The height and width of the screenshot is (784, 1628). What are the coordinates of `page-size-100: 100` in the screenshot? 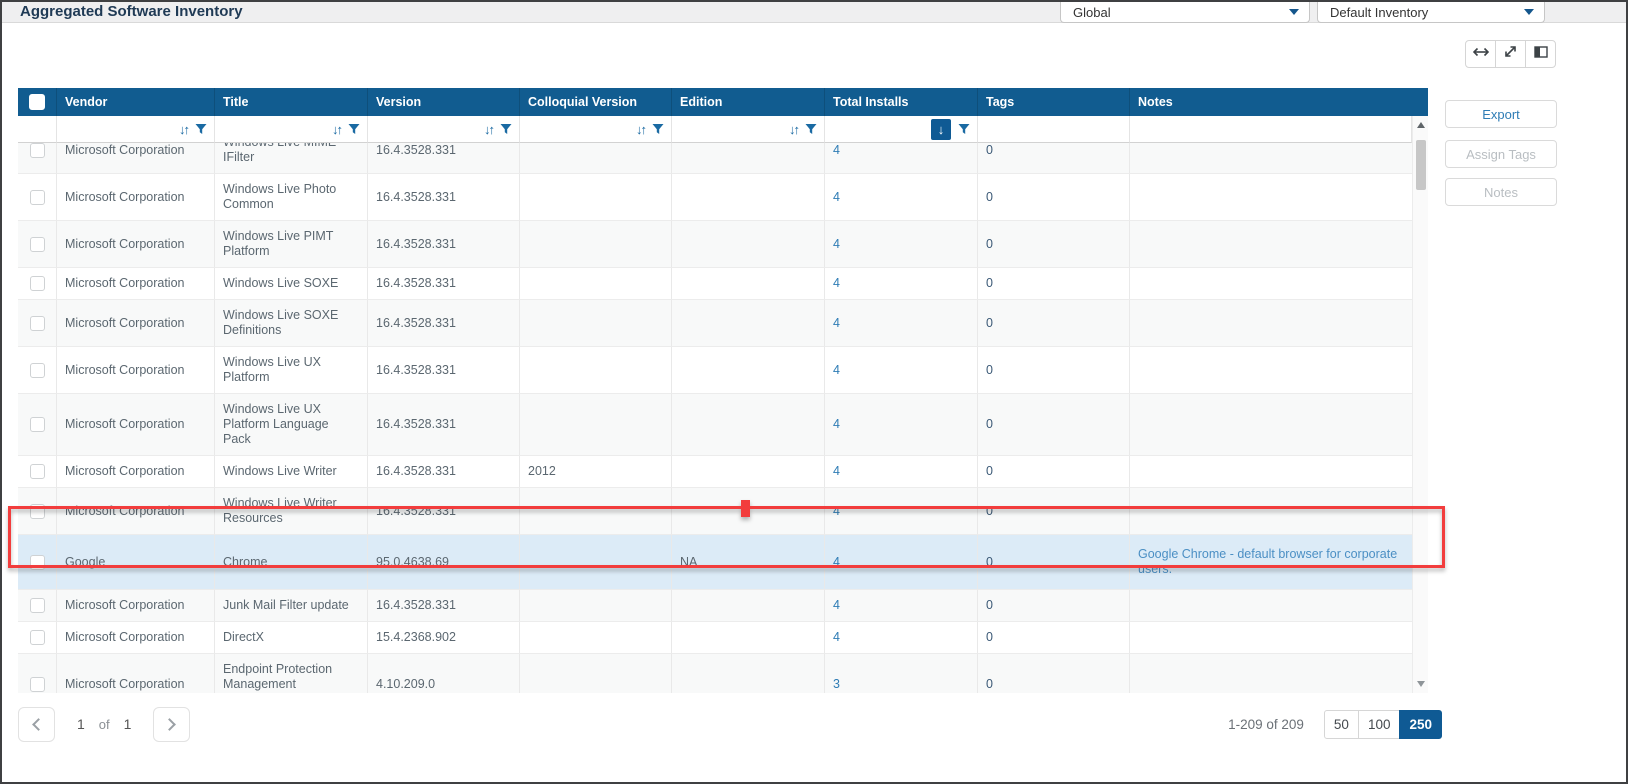 It's located at (1379, 724).